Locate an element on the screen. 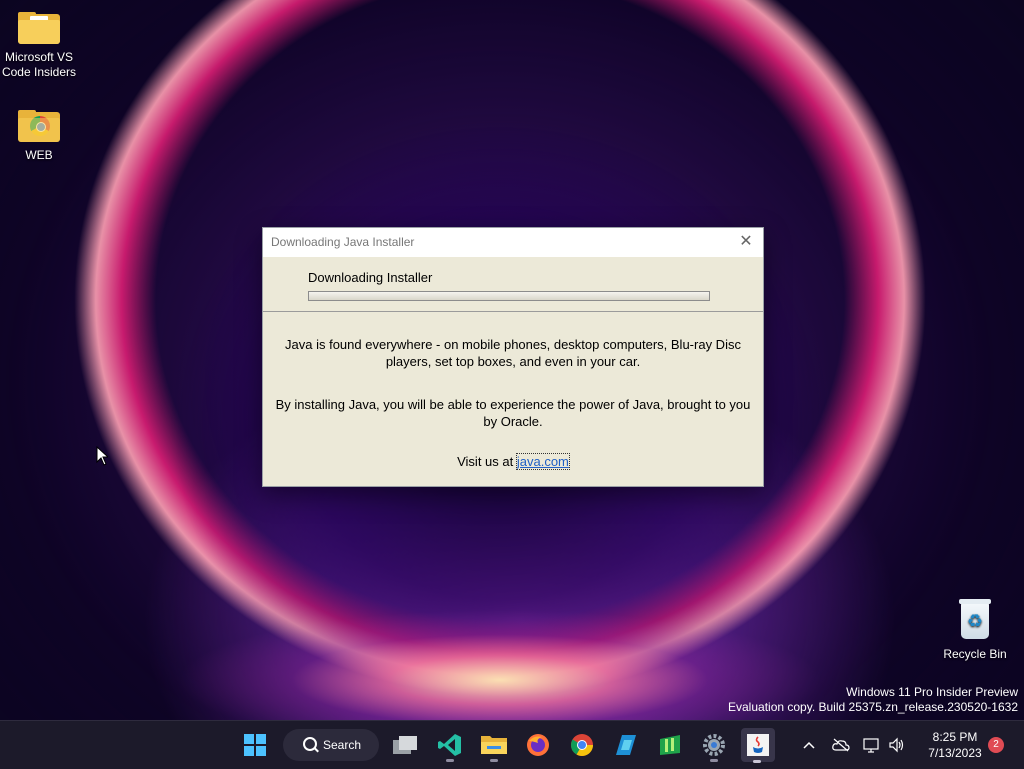 This screenshot has width=1024, height=769. cloud-offline-icon is located at coordinates (841, 745).